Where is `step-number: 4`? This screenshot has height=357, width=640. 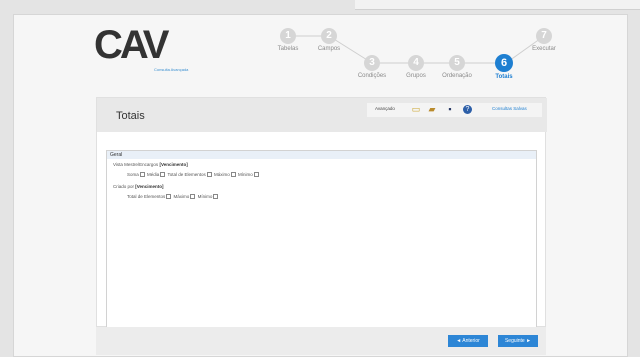
step-number: 4 is located at coordinates (416, 63).